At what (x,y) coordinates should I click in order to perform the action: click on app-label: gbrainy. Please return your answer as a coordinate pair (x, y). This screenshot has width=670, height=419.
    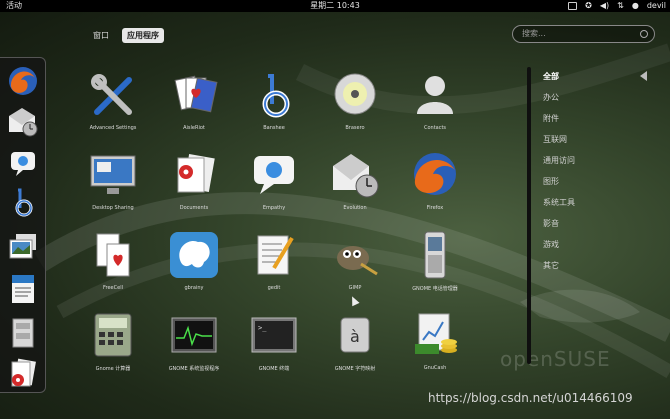
    Looking at the image, I should click on (194, 288).